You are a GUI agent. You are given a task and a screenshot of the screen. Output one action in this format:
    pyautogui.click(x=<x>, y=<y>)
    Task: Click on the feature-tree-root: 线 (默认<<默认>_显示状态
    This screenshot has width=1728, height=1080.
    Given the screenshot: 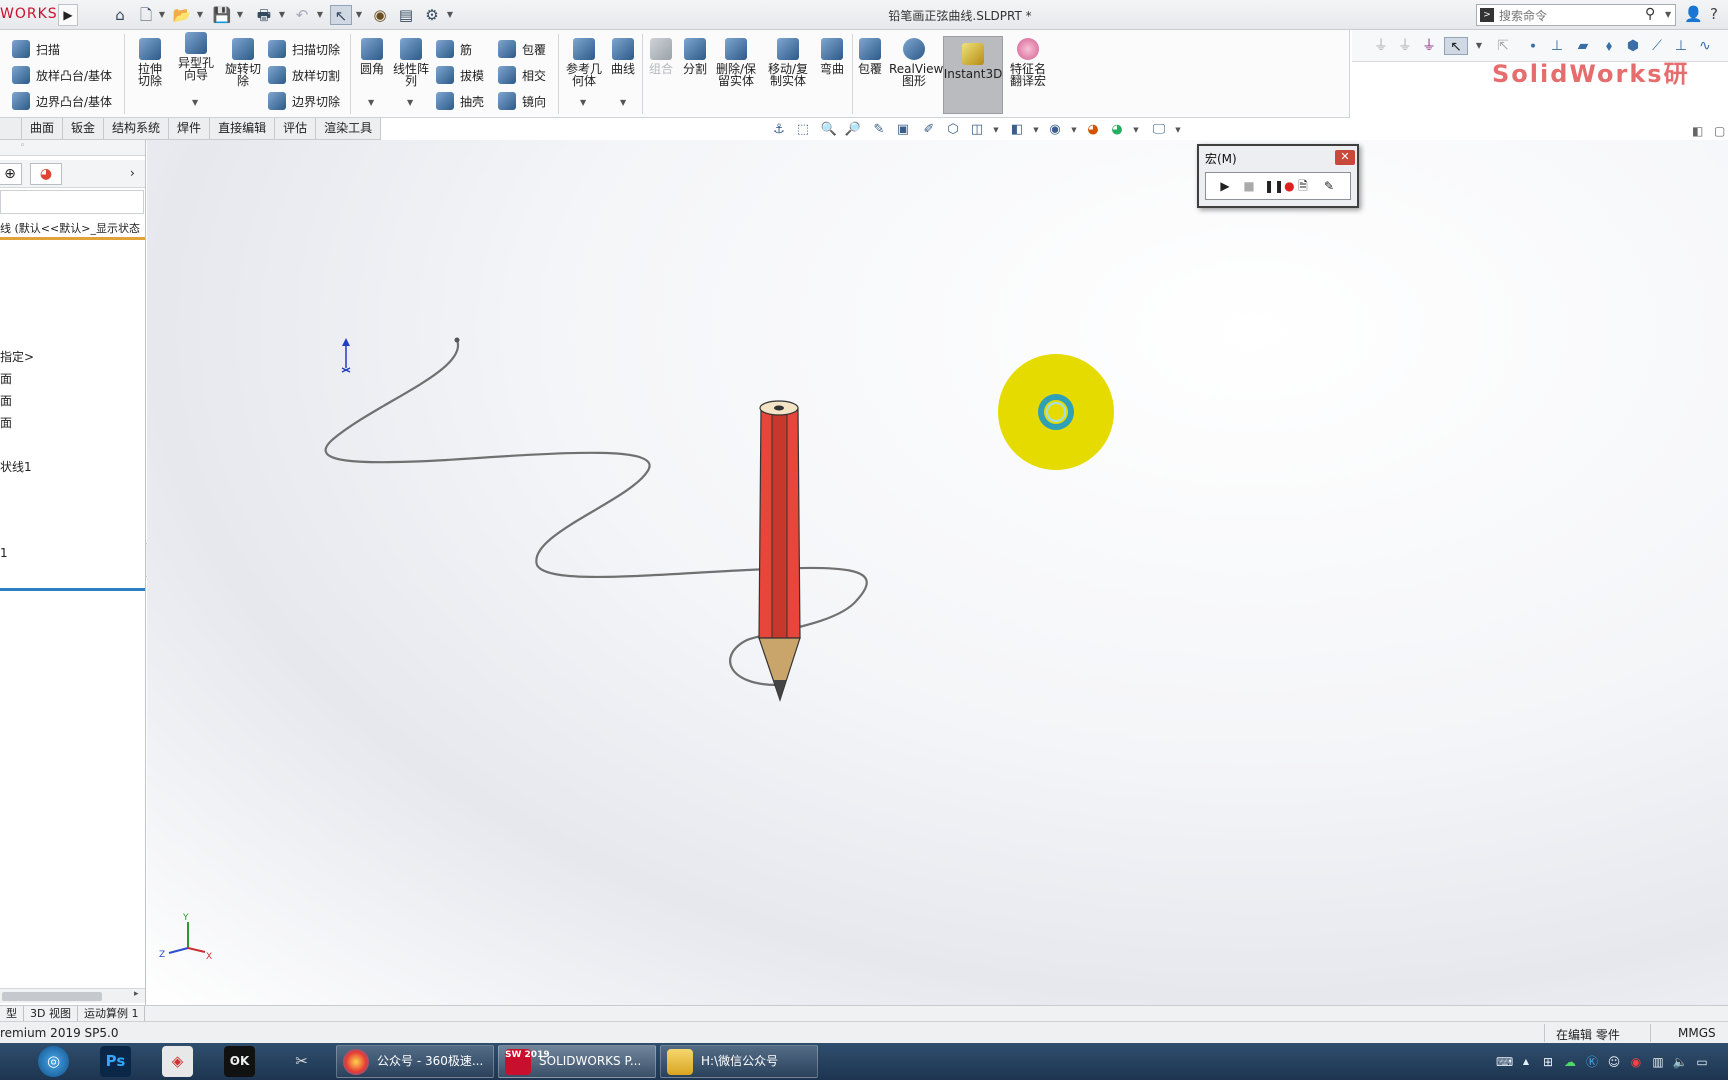 What is the action you would take?
    pyautogui.click(x=72, y=230)
    